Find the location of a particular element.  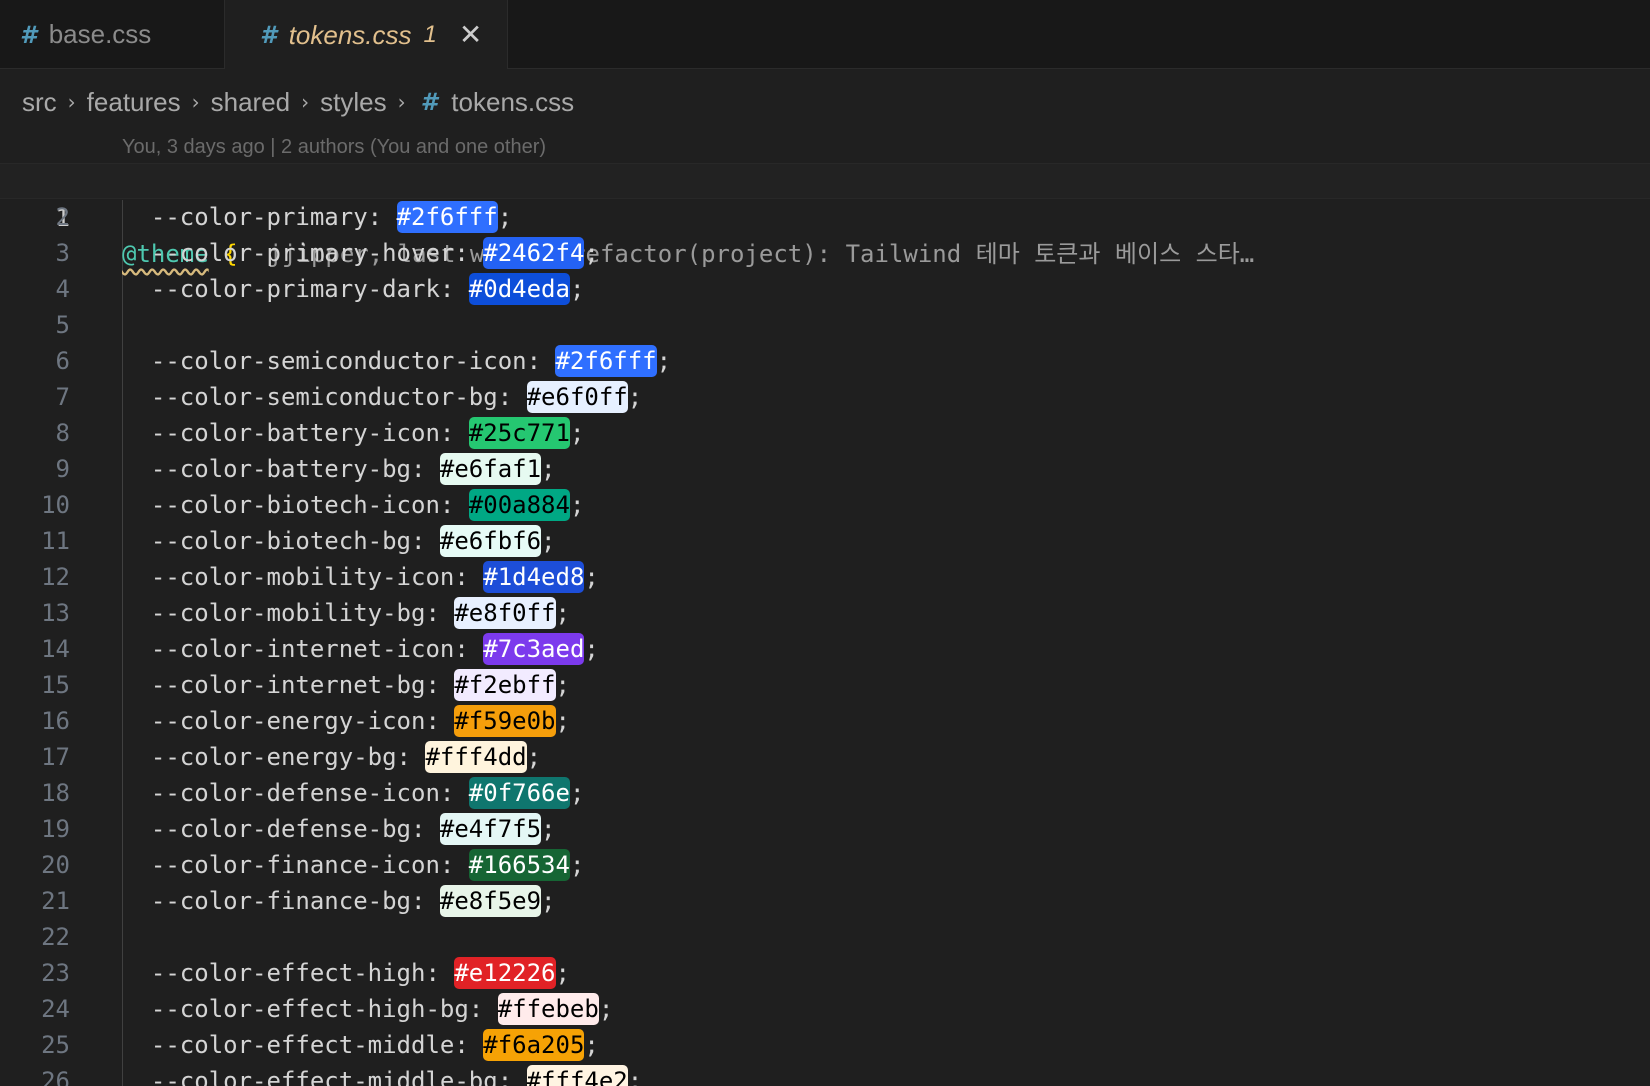

line-content: --color-finance-bg: #e8f5e9; is located at coordinates (339, 901).